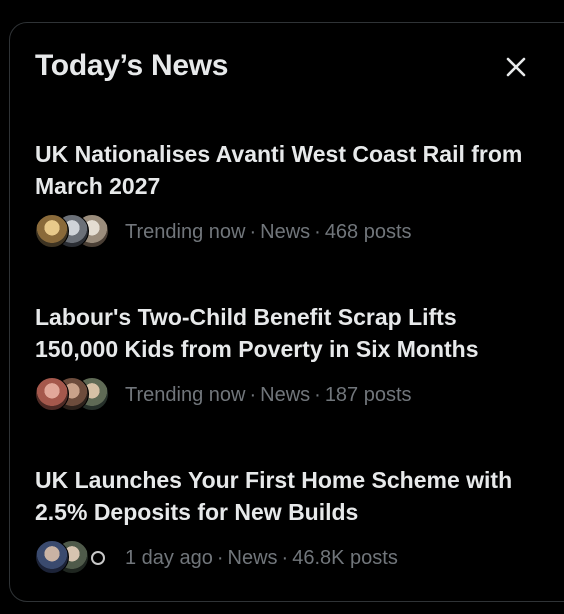 The height and width of the screenshot is (614, 564). I want to click on news-post-count: 187 posts, so click(368, 394).